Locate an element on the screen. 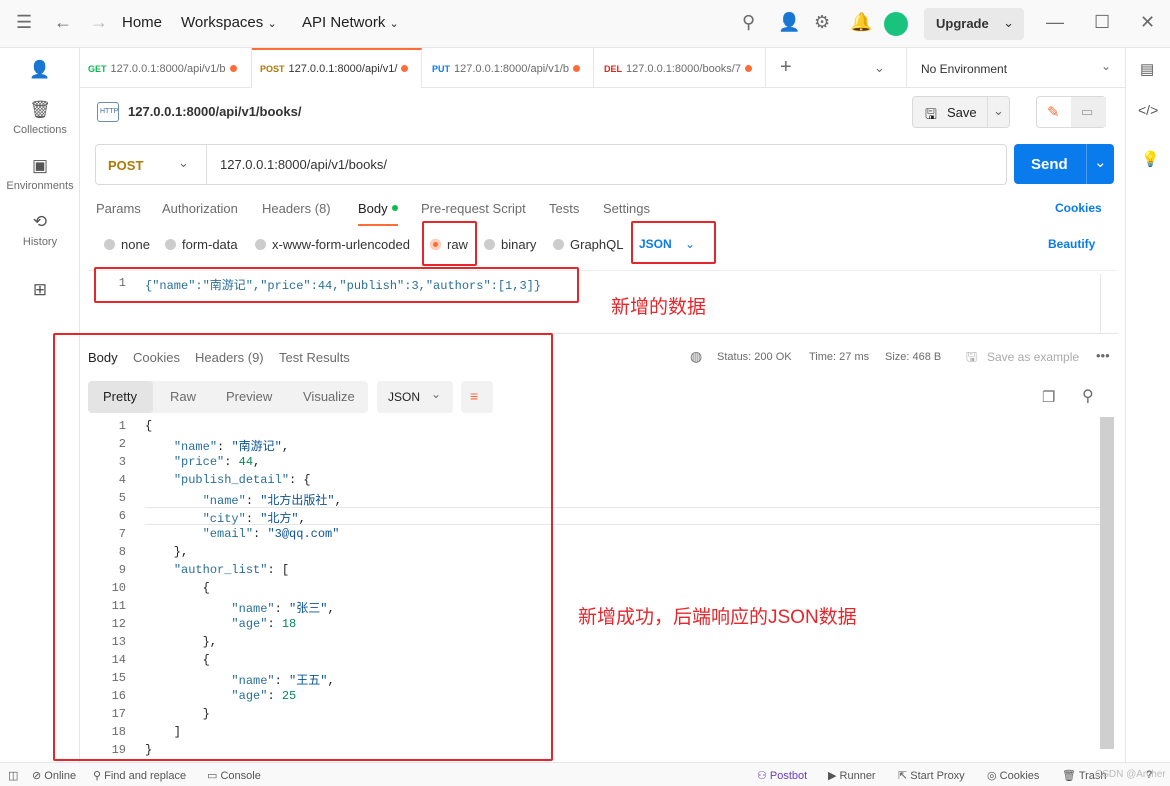  tab-get: GET 127.0.0.1:8000/api/v1/b is located at coordinates (166, 68).